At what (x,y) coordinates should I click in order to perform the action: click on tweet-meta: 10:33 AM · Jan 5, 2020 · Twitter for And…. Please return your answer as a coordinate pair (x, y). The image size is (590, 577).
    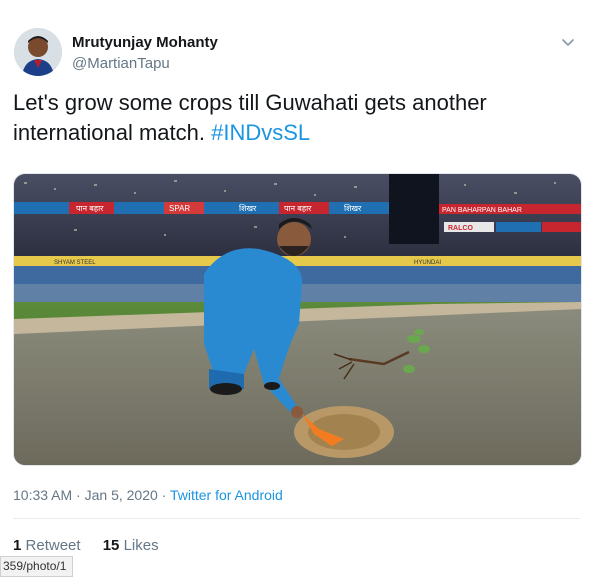
    Looking at the image, I should click on (148, 495).